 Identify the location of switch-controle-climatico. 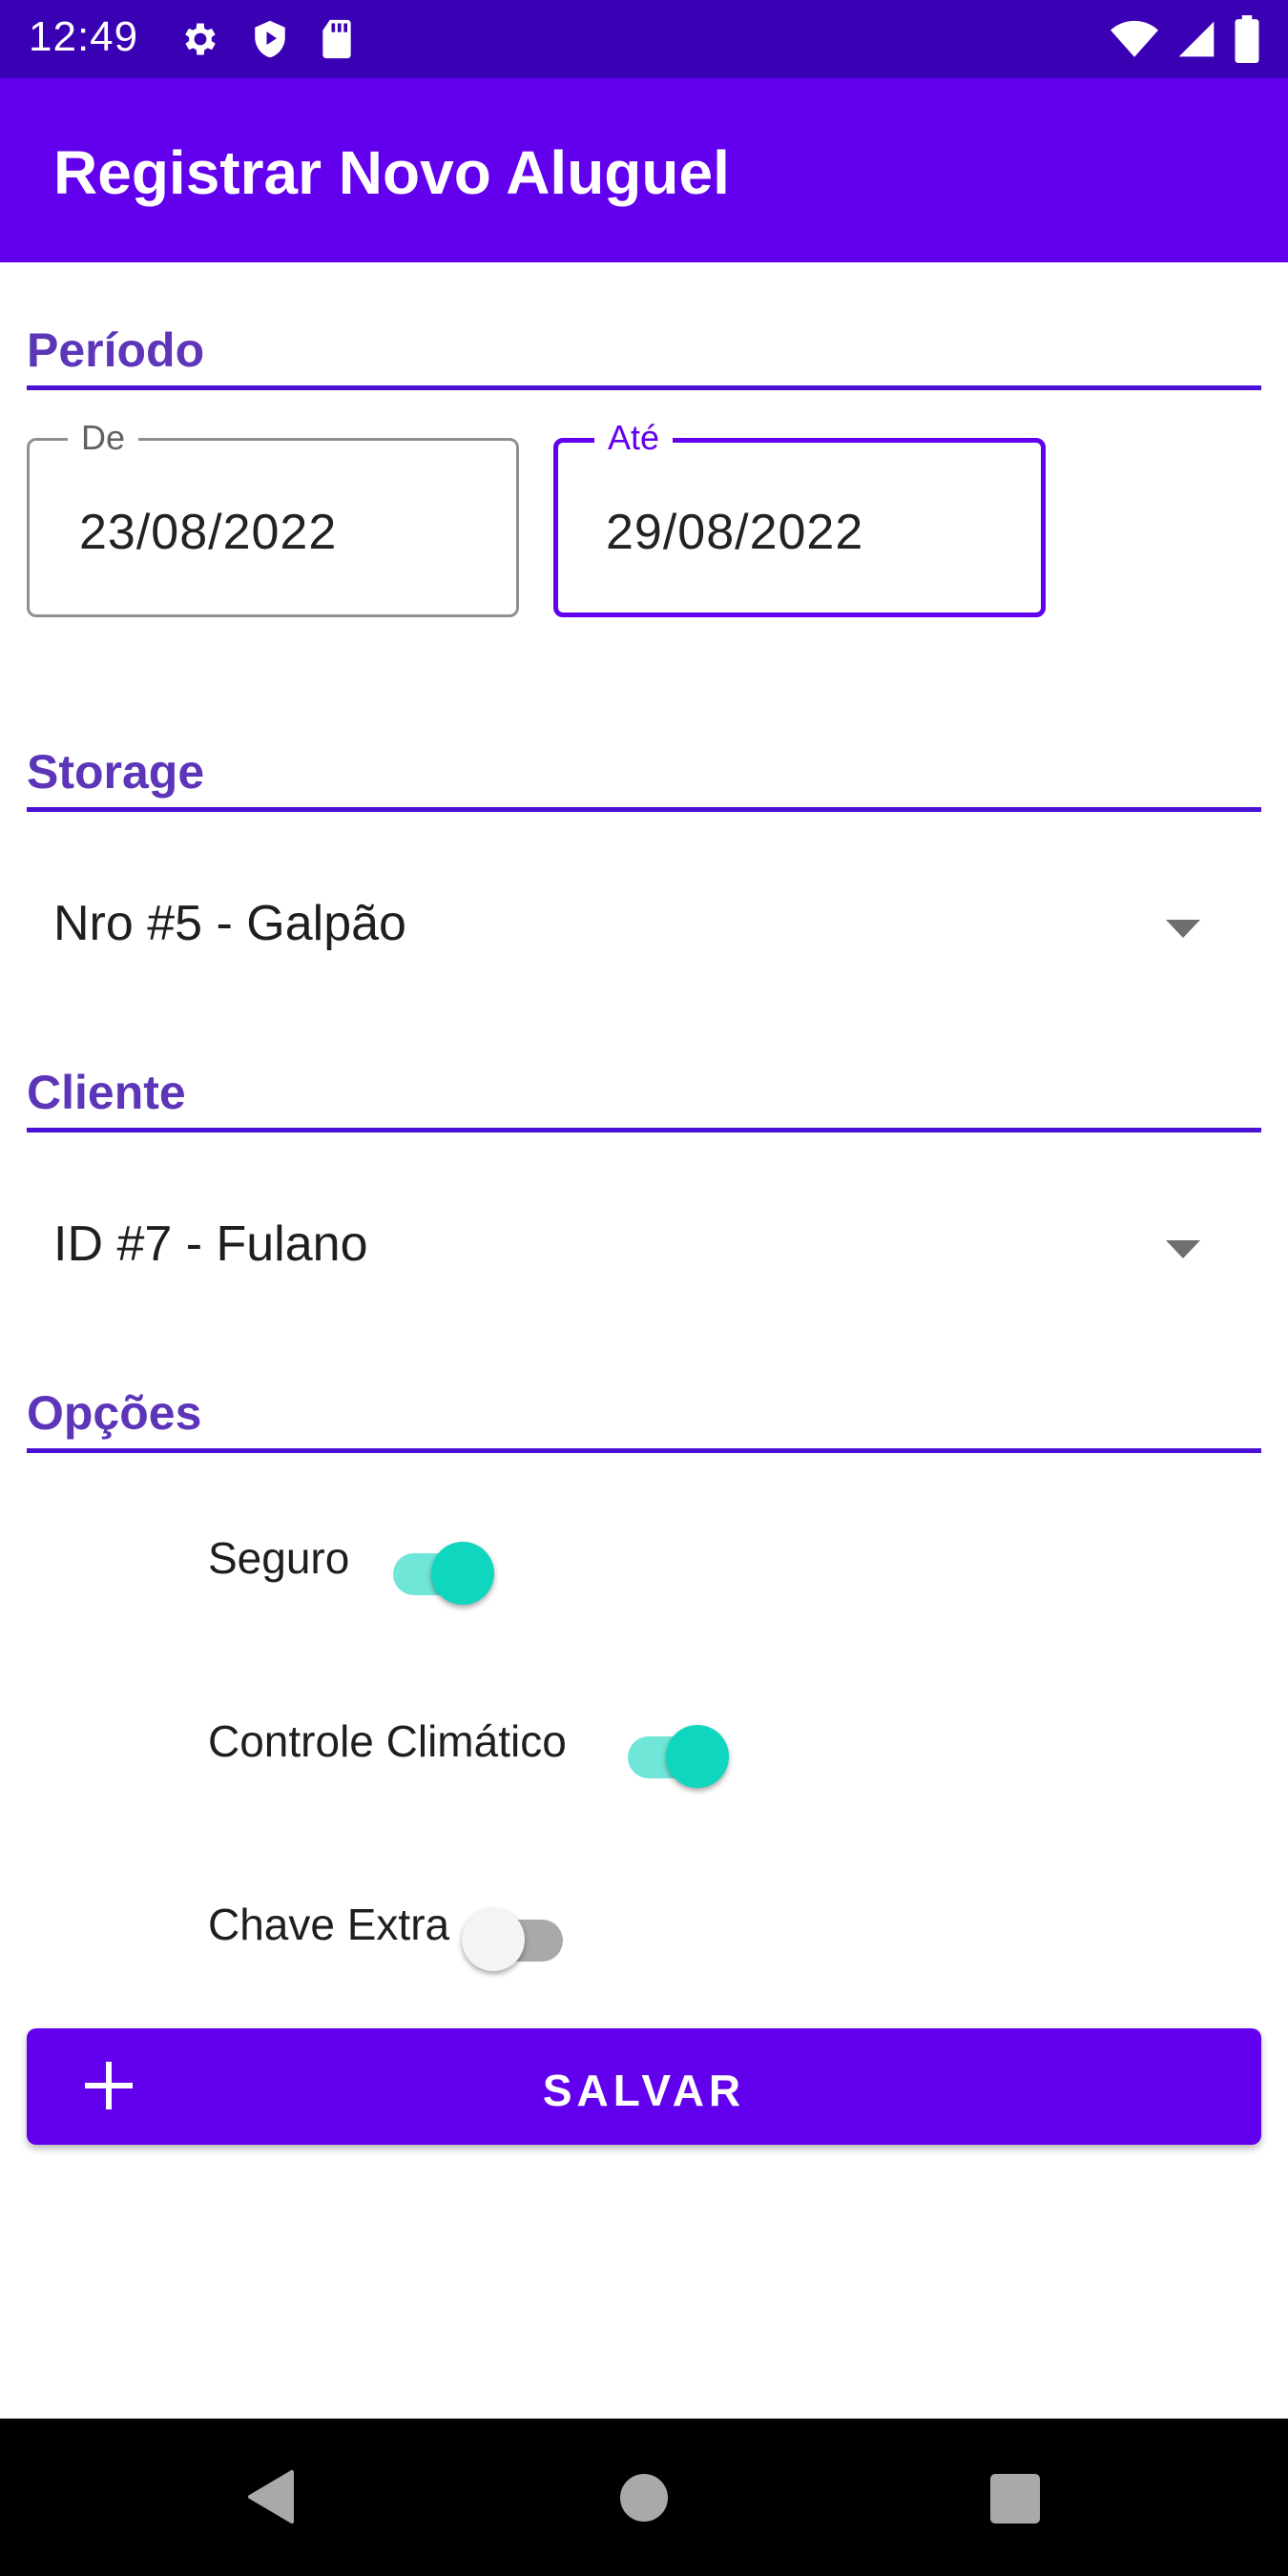
(676, 1753).